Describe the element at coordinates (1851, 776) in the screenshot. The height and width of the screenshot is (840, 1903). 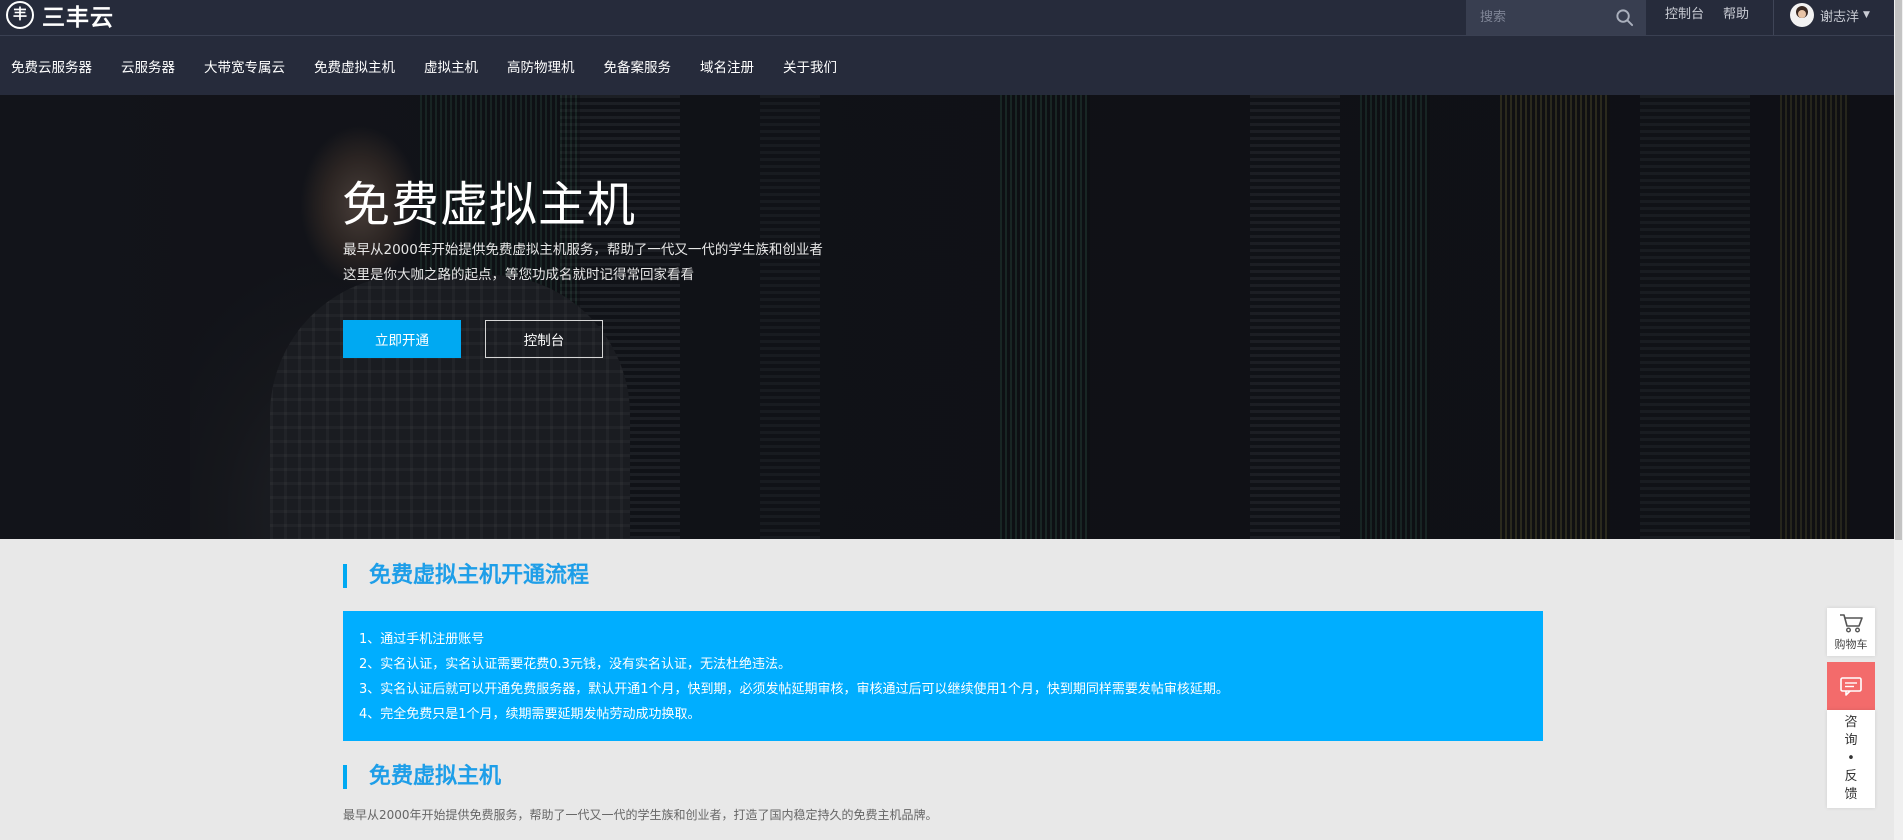
I see `feedback-char: 反` at that location.